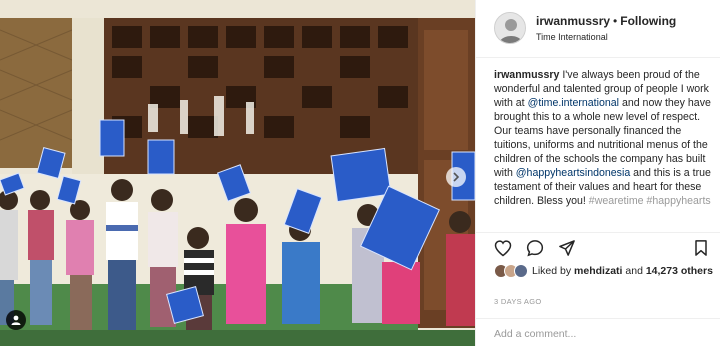 This screenshot has width=720, height=346. What do you see at coordinates (573, 21) in the screenshot?
I see `post-username: irwanmussry` at bounding box center [573, 21].